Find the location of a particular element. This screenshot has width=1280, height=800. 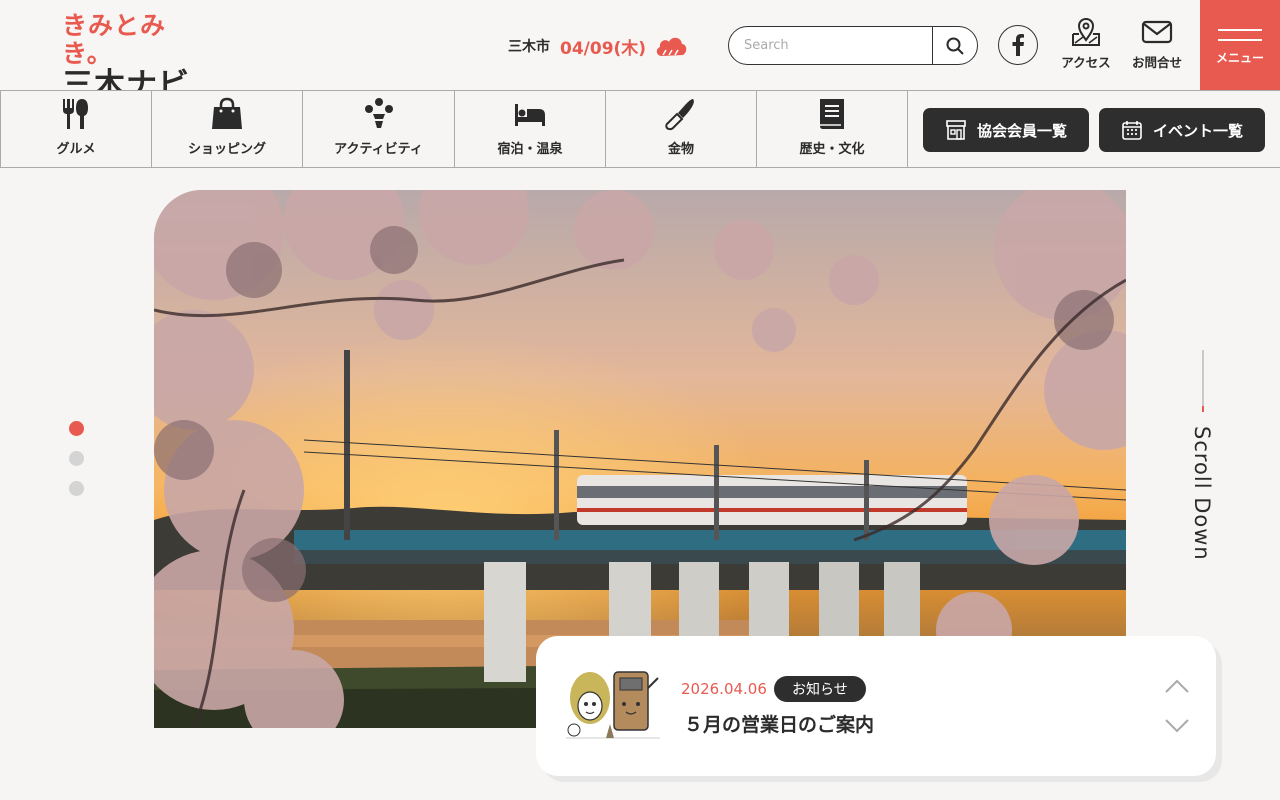

nav-item-history: 歴史・文化 is located at coordinates (832, 129).